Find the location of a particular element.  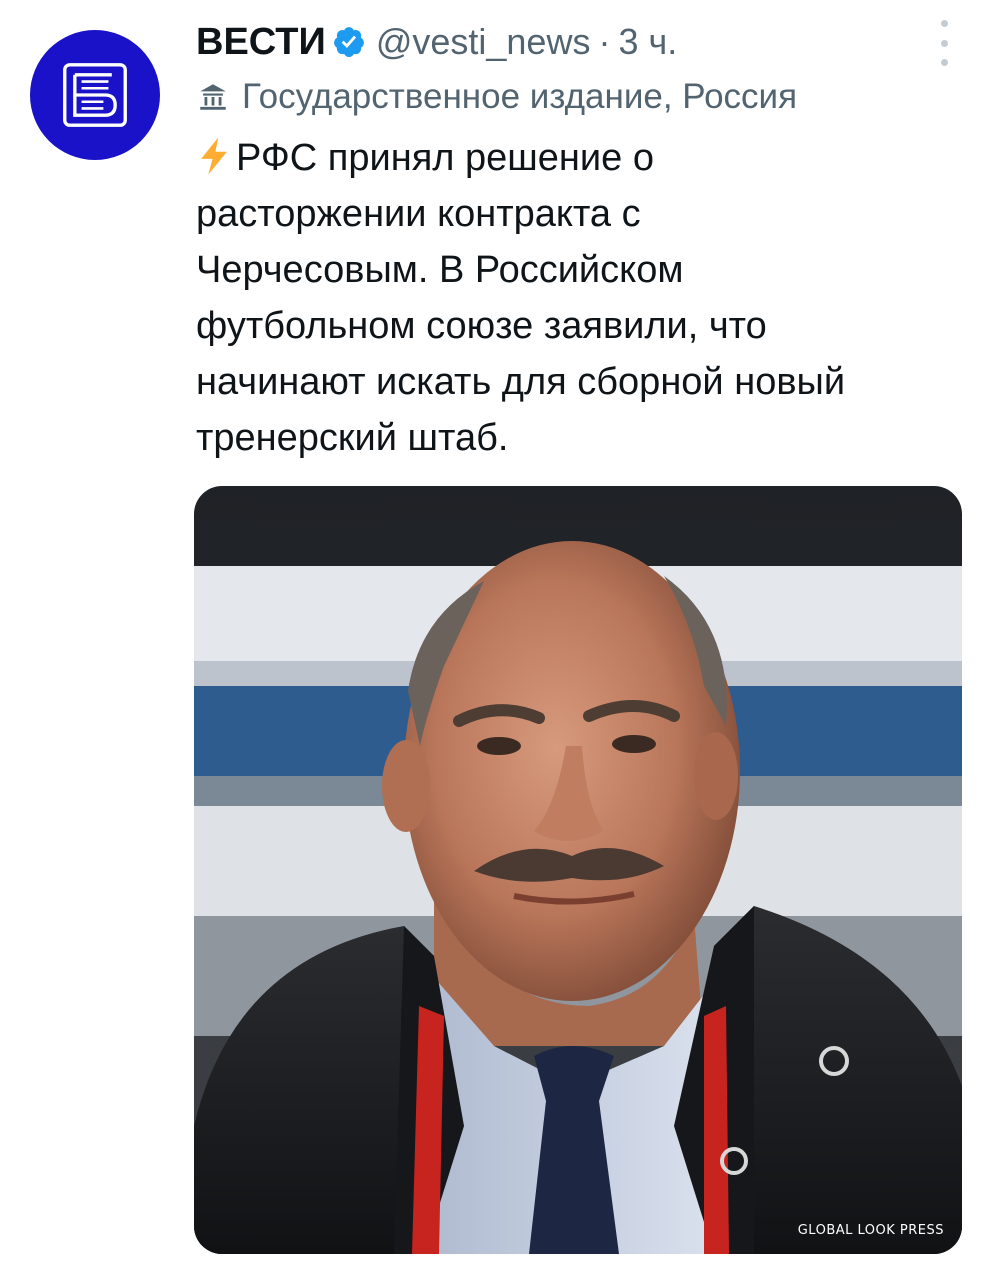

author-display-name: ВЕСТИ is located at coordinates (261, 42).